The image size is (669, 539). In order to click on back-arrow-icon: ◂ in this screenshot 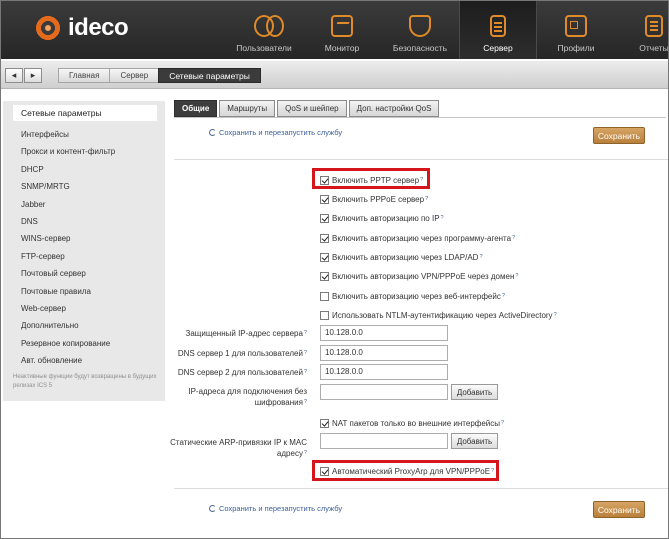, I will do `click(14, 75)`.